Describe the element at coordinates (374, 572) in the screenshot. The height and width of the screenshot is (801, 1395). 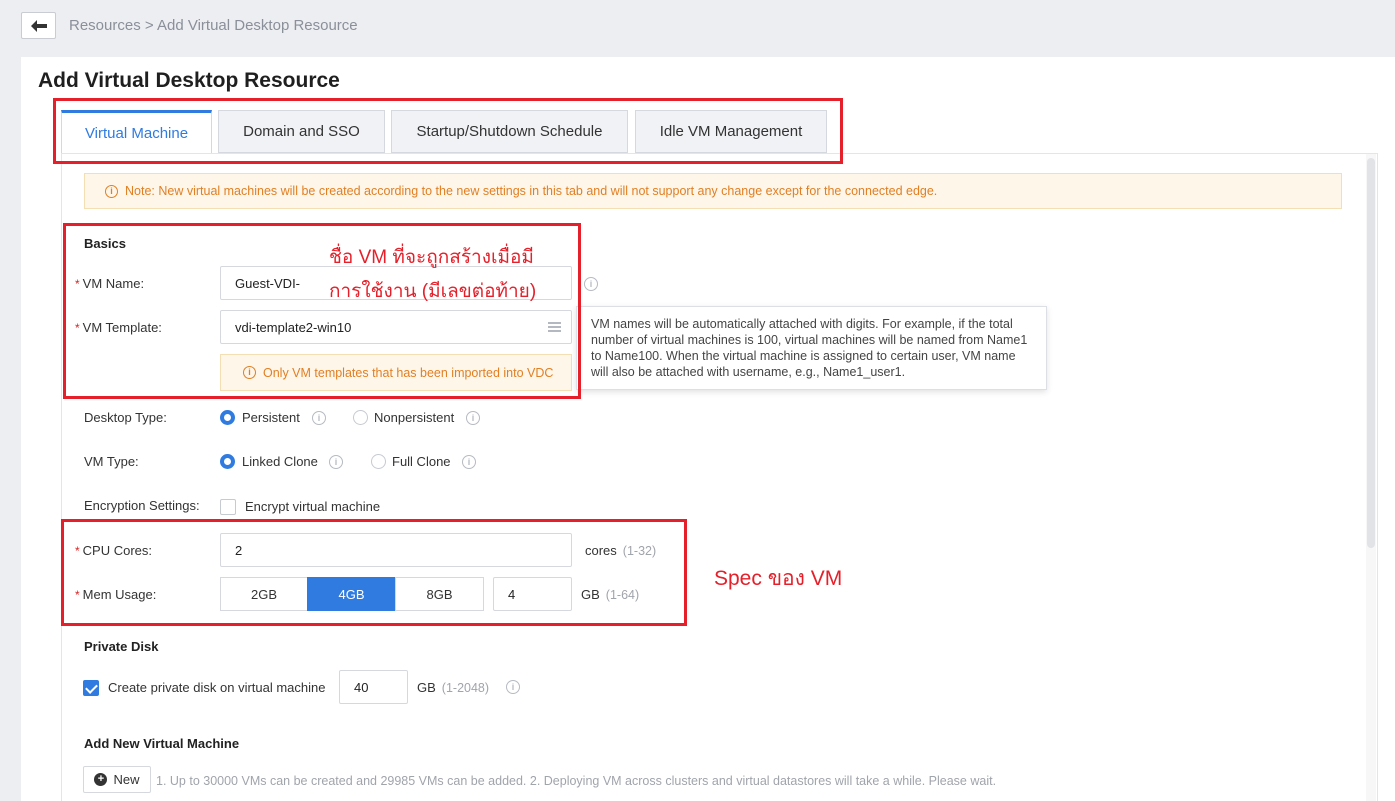
I see `annotation-box-spec` at that location.